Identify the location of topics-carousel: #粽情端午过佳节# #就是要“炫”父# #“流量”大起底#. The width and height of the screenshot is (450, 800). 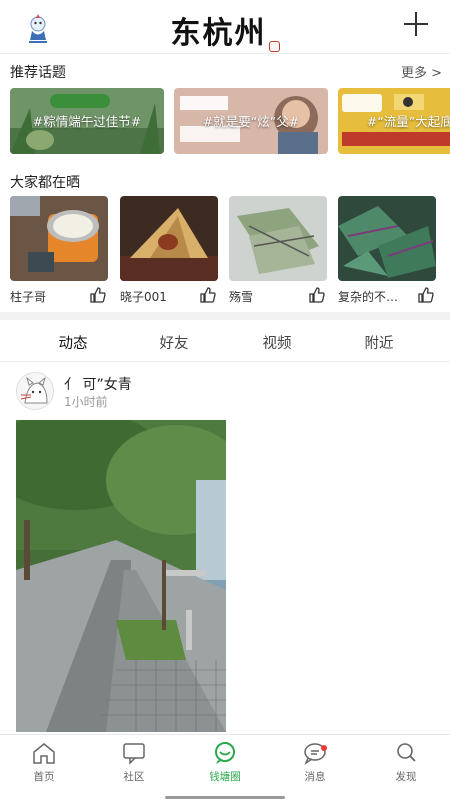
(230, 121).